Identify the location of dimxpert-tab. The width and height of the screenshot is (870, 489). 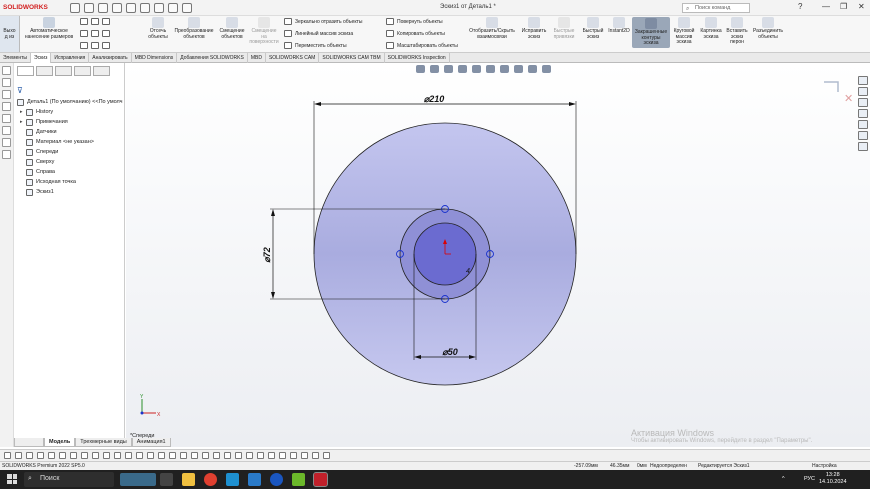
(82, 71).